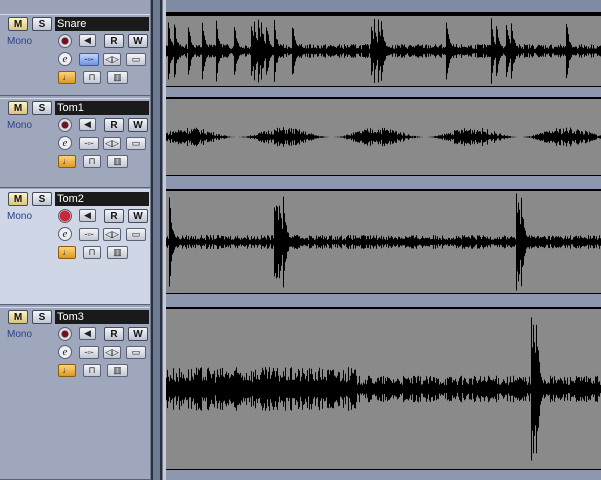  Describe the element at coordinates (158, 240) in the screenshot. I see `splitter` at that location.